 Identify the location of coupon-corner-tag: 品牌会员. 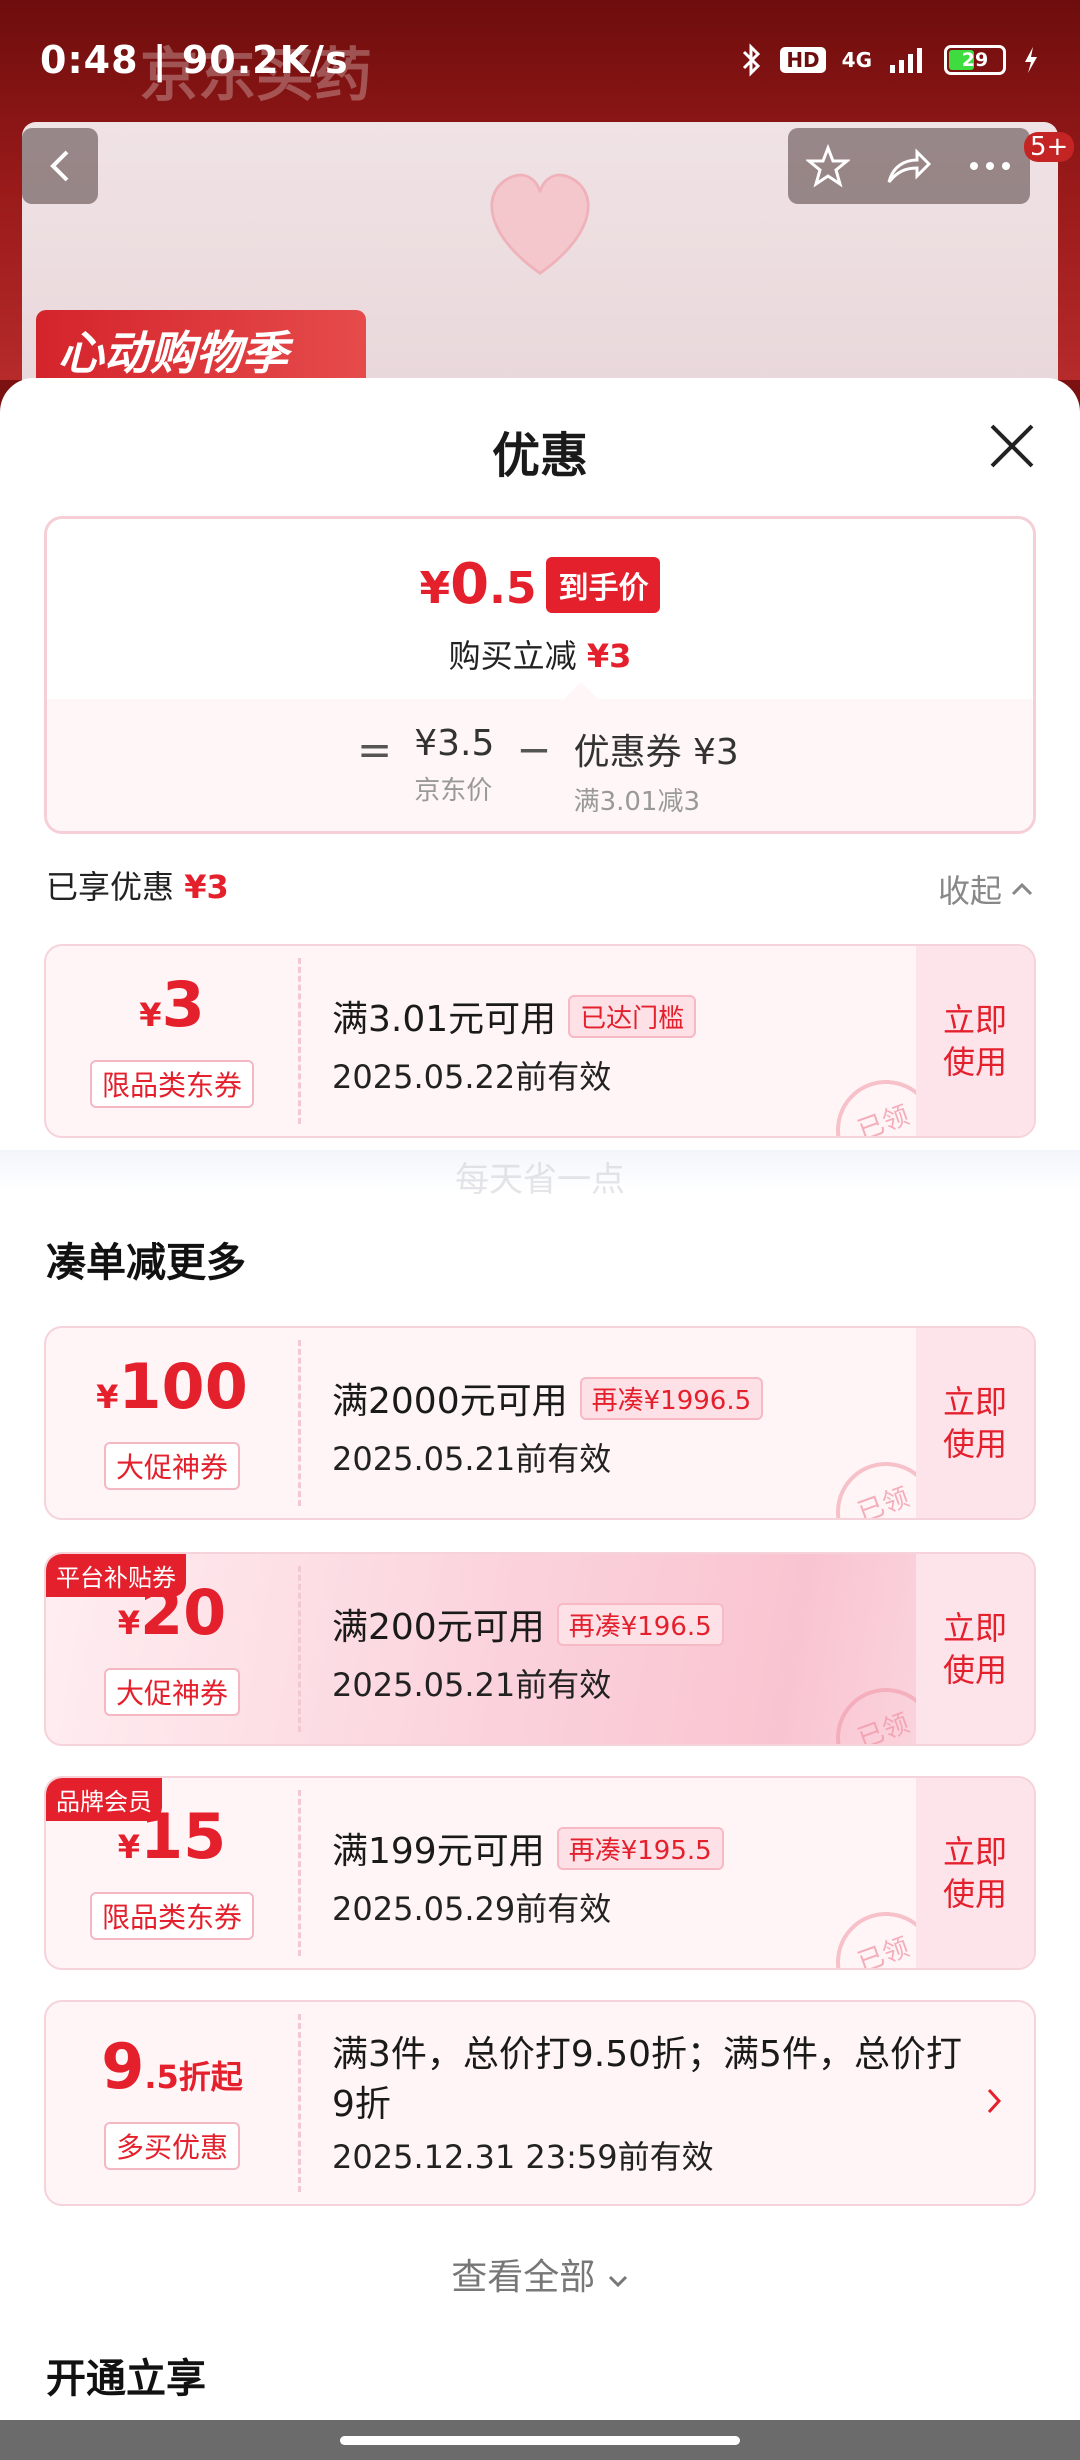
(104, 1799).